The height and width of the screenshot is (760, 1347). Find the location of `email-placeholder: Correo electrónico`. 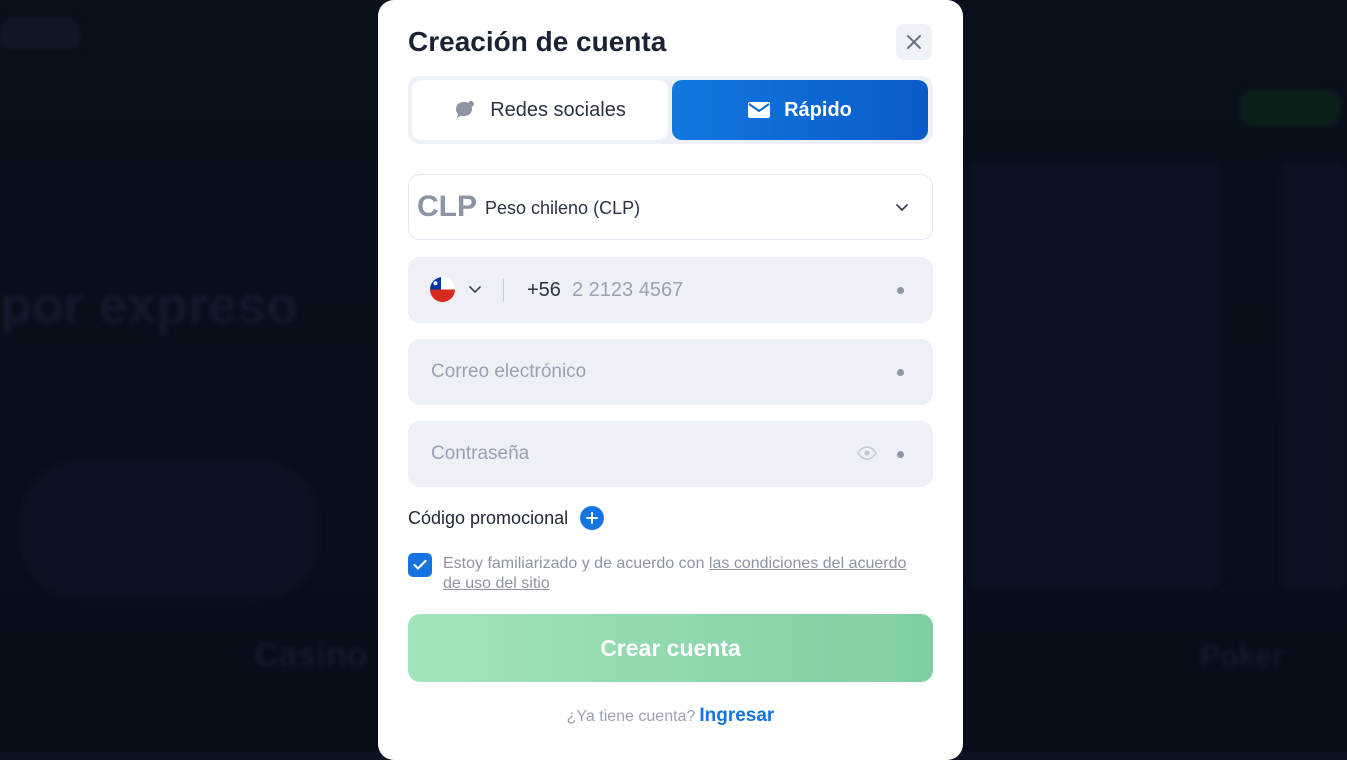

email-placeholder: Correo electrónico is located at coordinates (509, 371).